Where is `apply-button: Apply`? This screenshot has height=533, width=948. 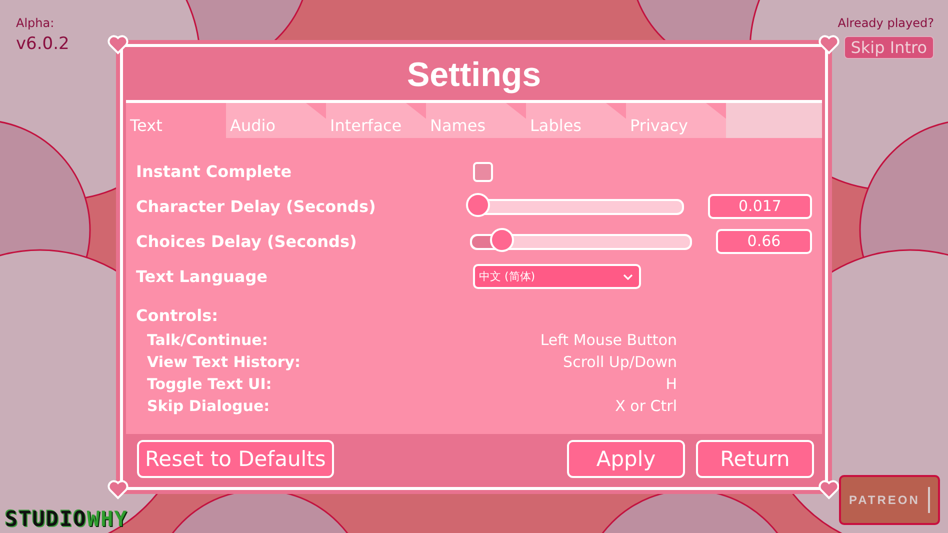 apply-button: Apply is located at coordinates (626, 459).